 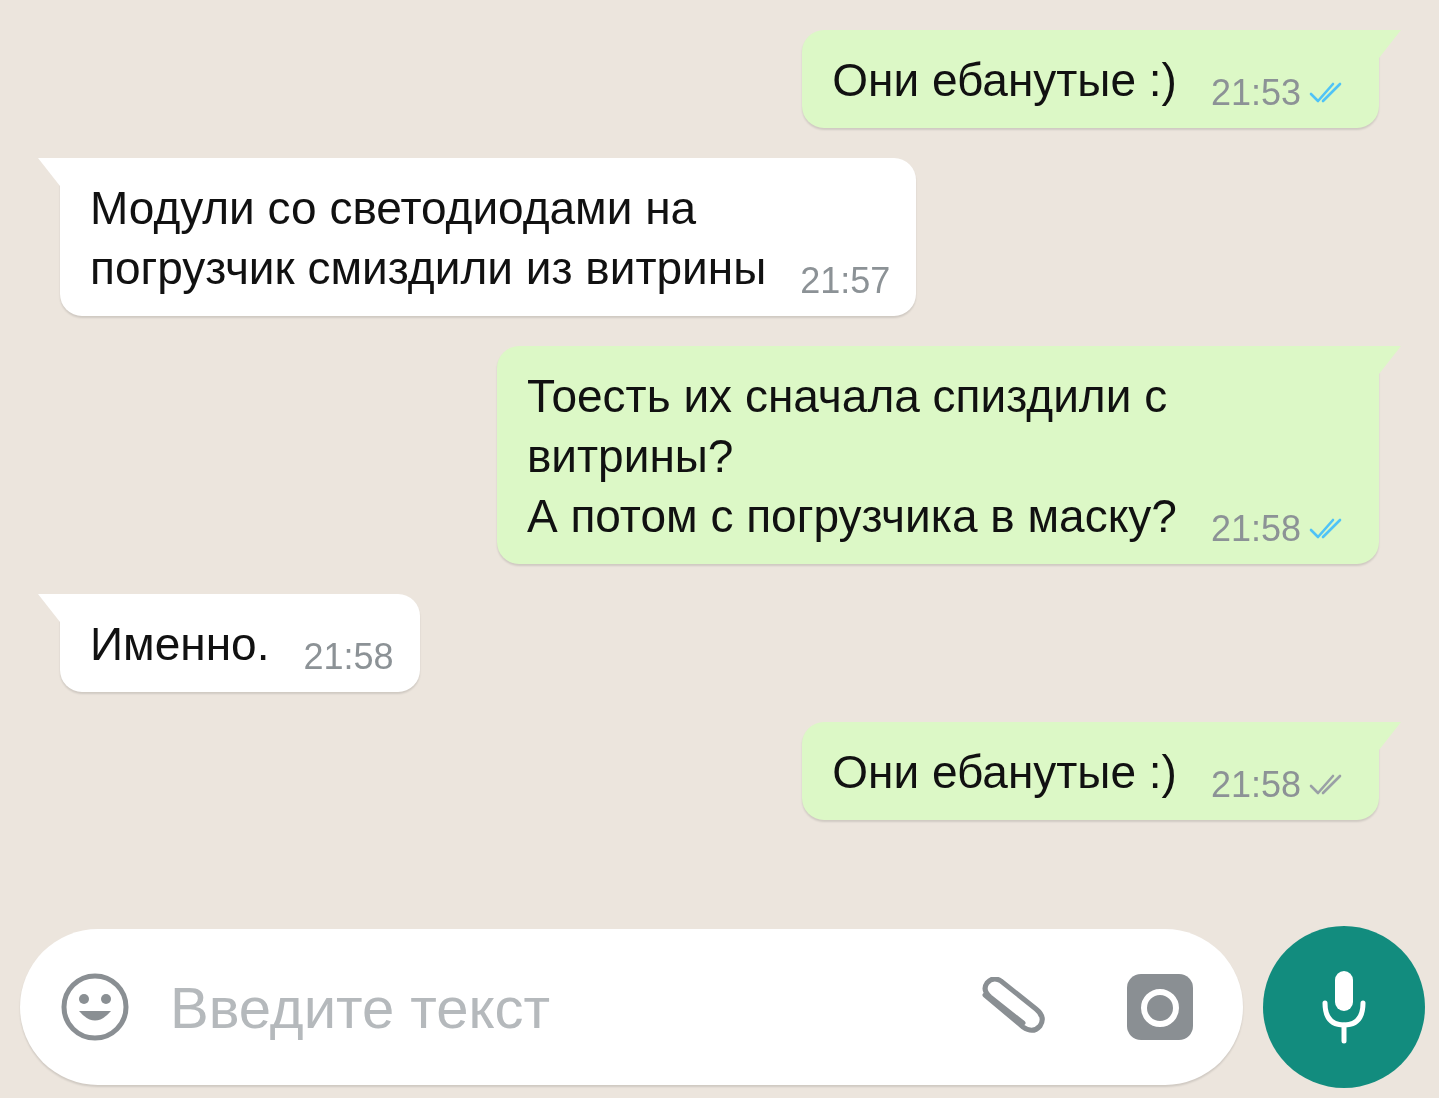 What do you see at coordinates (851, 456) in the screenshot?
I see `message-text: Тоесть их сначала спиздили с витрины? А потом с погрузчика в маску?` at bounding box center [851, 456].